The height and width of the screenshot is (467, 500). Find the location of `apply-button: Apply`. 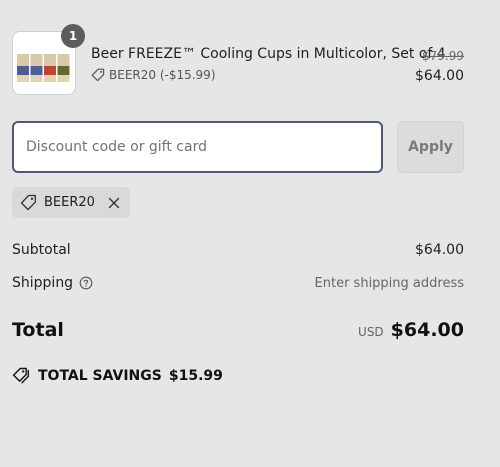

apply-button: Apply is located at coordinates (430, 147).